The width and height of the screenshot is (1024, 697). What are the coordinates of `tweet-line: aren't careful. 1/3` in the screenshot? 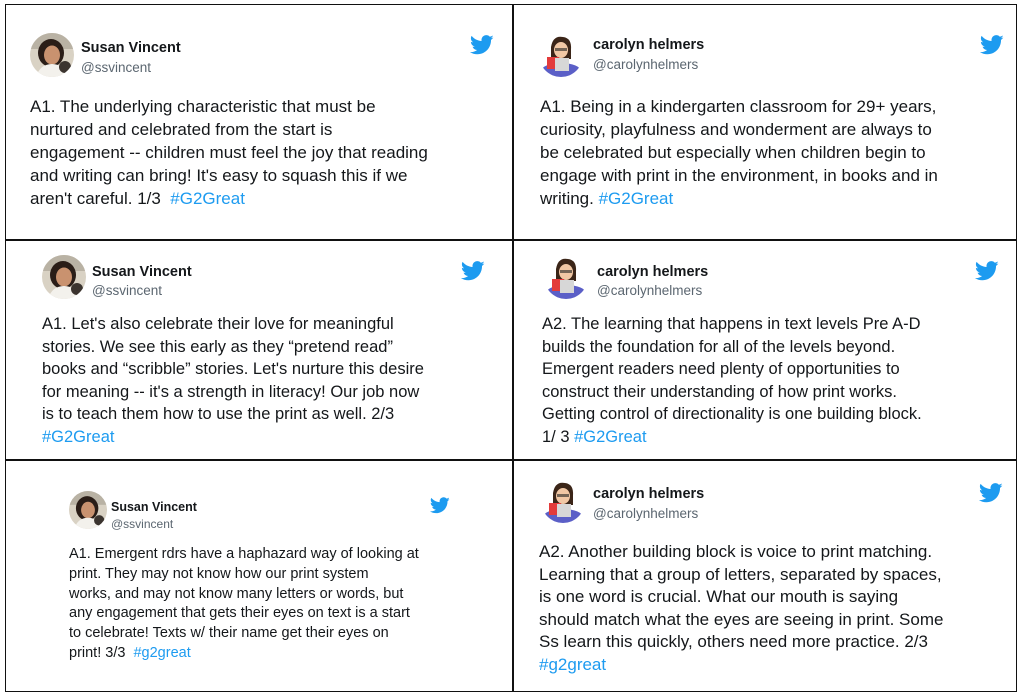 It's located at (100, 198).